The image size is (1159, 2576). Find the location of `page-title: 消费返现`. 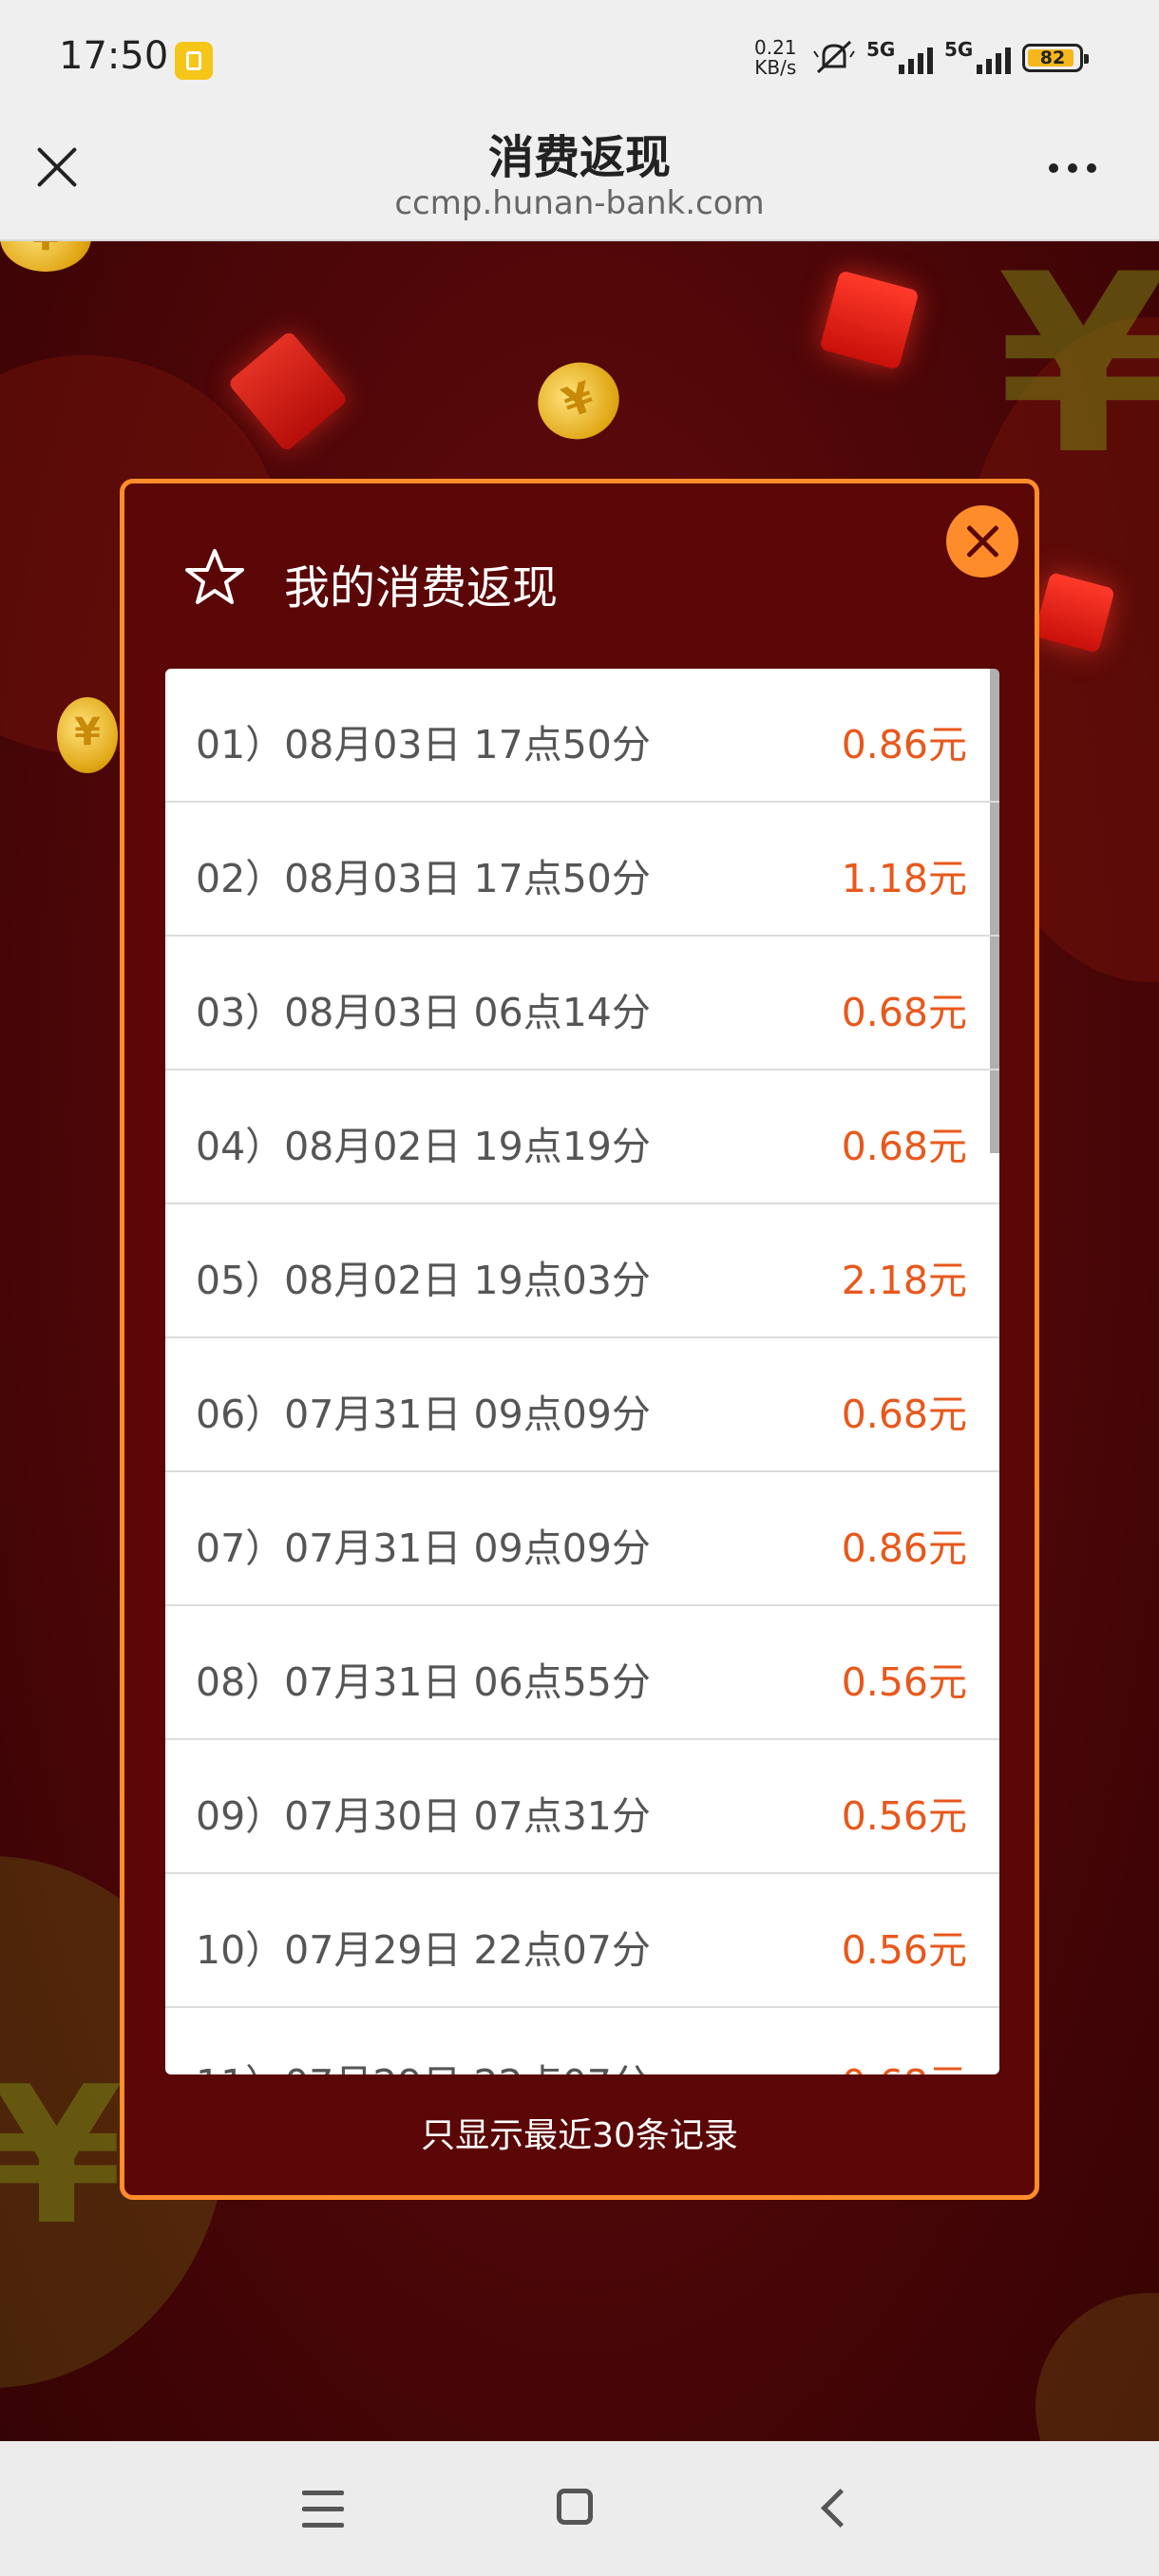

page-title: 消费返现 is located at coordinates (579, 157).